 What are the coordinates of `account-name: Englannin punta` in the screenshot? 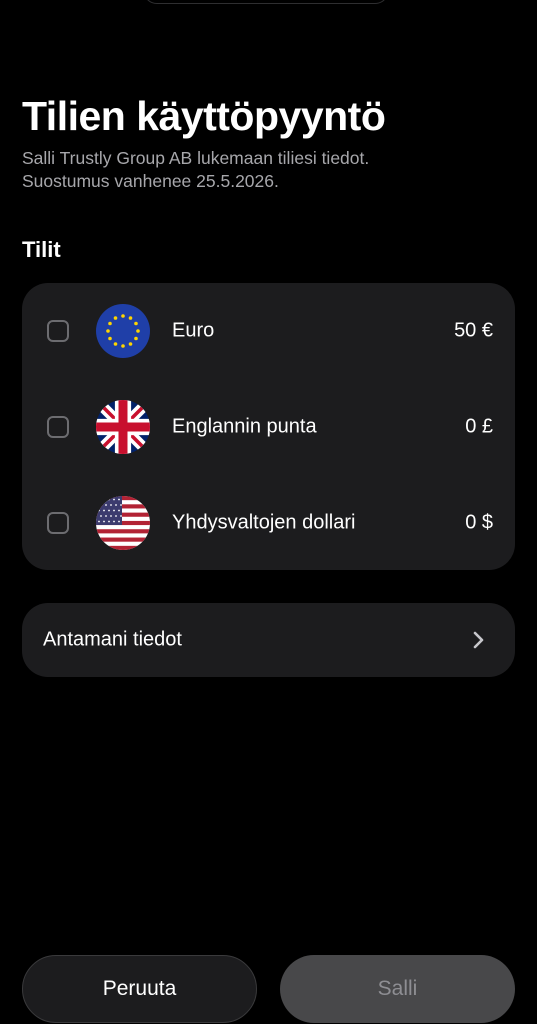 It's located at (244, 426).